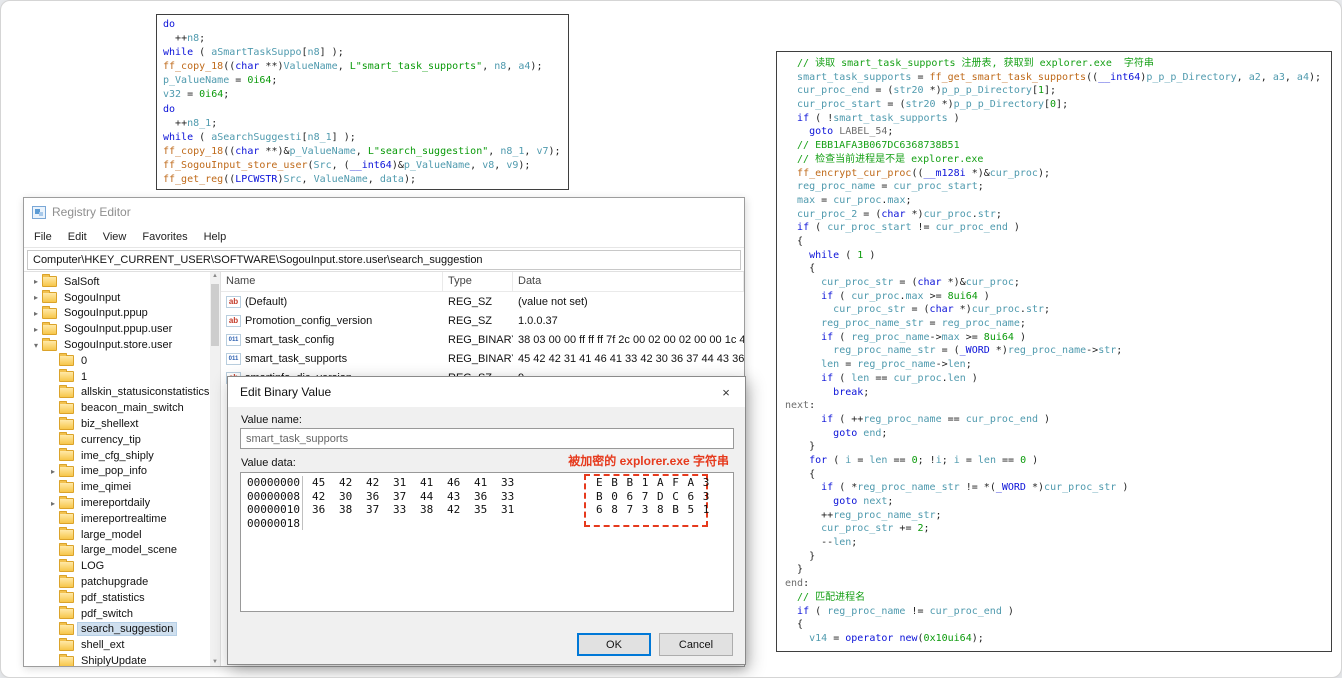 The width and height of the screenshot is (1342, 678). What do you see at coordinates (117, 582) in the screenshot?
I see `tree-item-patchupgrade: patchupgrade` at bounding box center [117, 582].